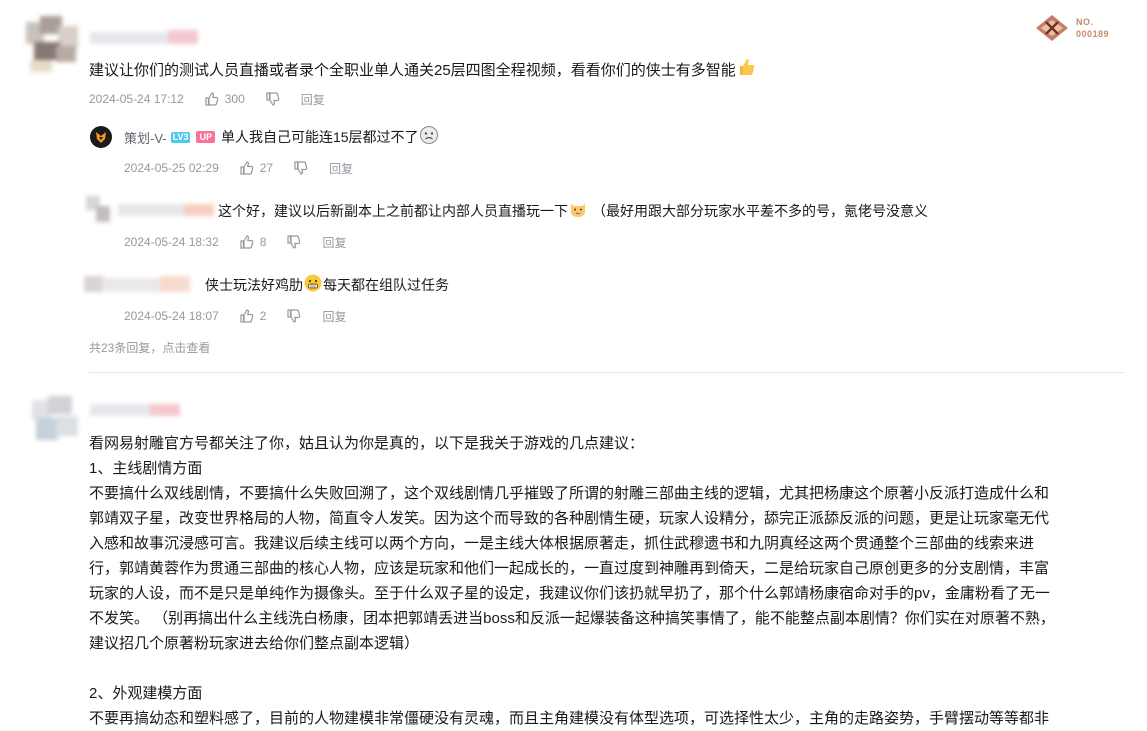 The image size is (1147, 731). I want to click on badge-line2: 000189, so click(1093, 34).